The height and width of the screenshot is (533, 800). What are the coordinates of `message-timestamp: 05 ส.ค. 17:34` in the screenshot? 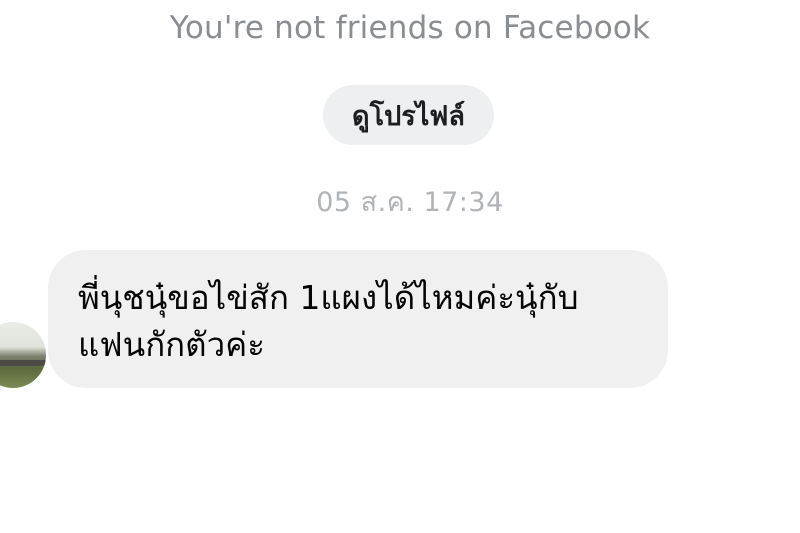 It's located at (410, 202).